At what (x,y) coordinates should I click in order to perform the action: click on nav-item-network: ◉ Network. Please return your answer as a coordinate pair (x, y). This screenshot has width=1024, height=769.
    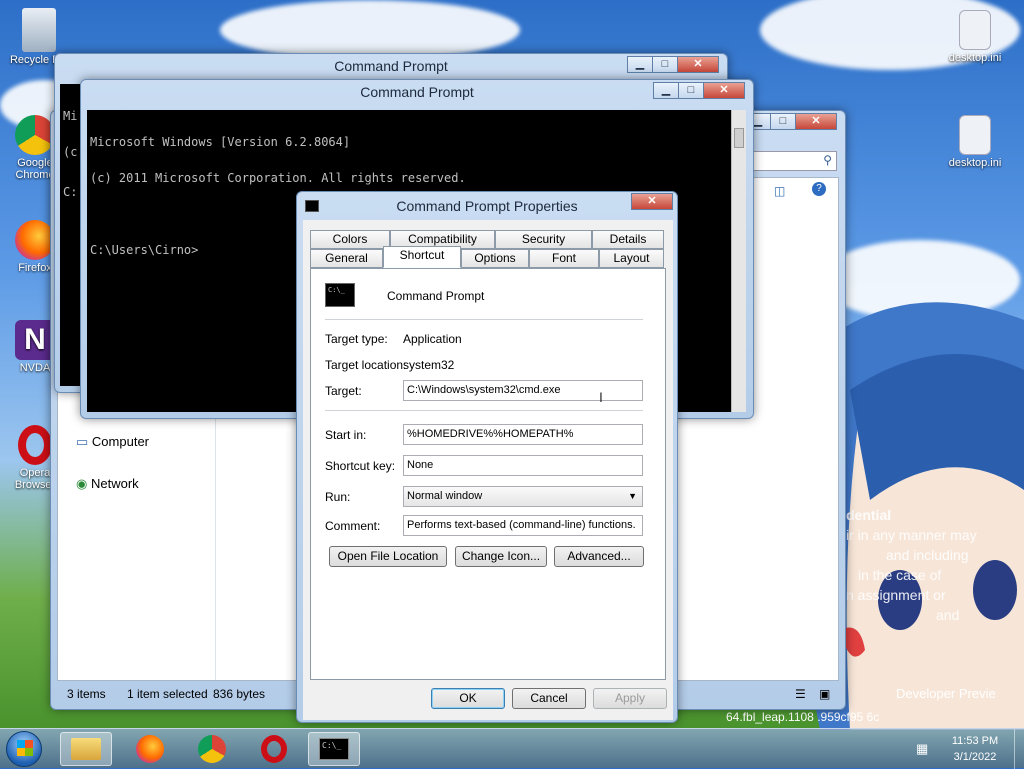
    Looking at the image, I should click on (107, 484).